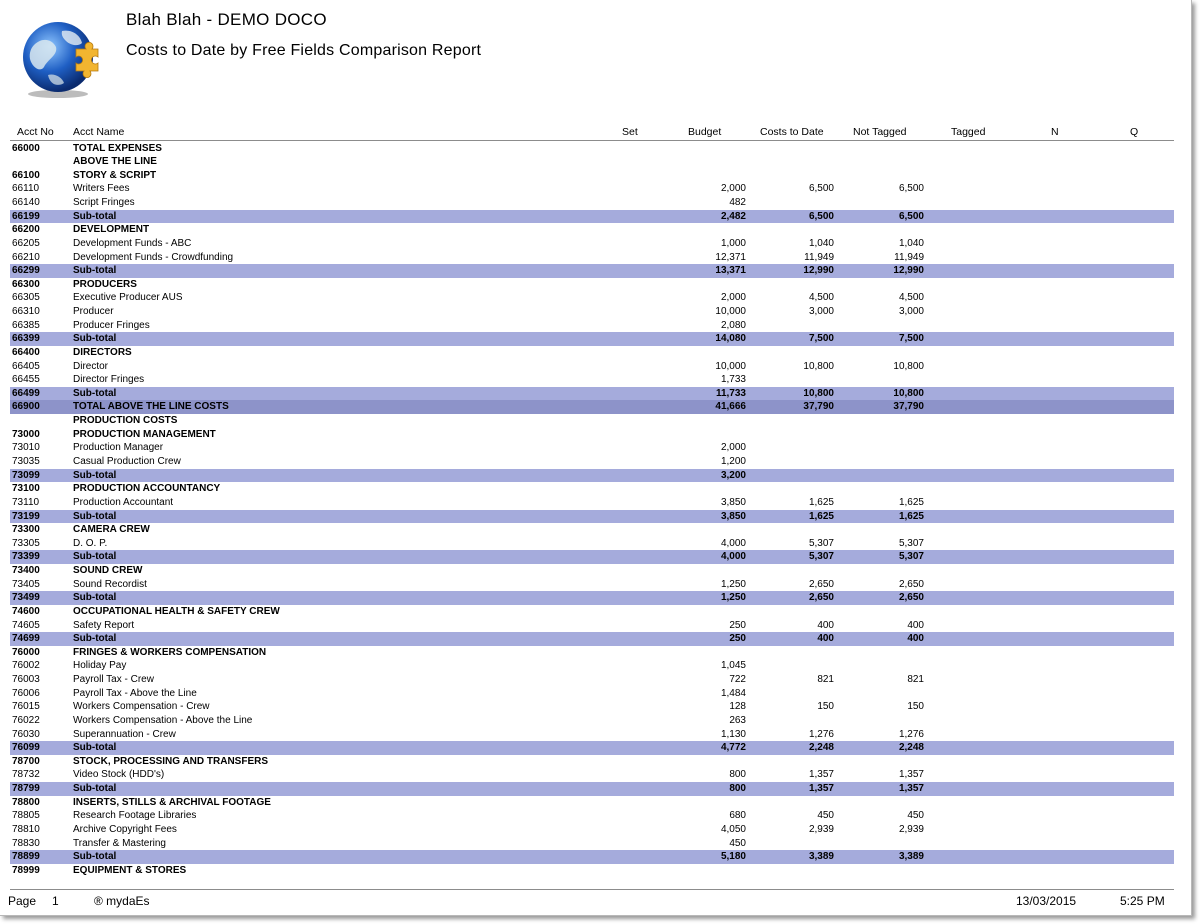 The width and height of the screenshot is (1200, 924). Describe the element at coordinates (144, 434) in the screenshot. I see `acct-name-cell: PRODUCTION MANAGEMENT` at that location.